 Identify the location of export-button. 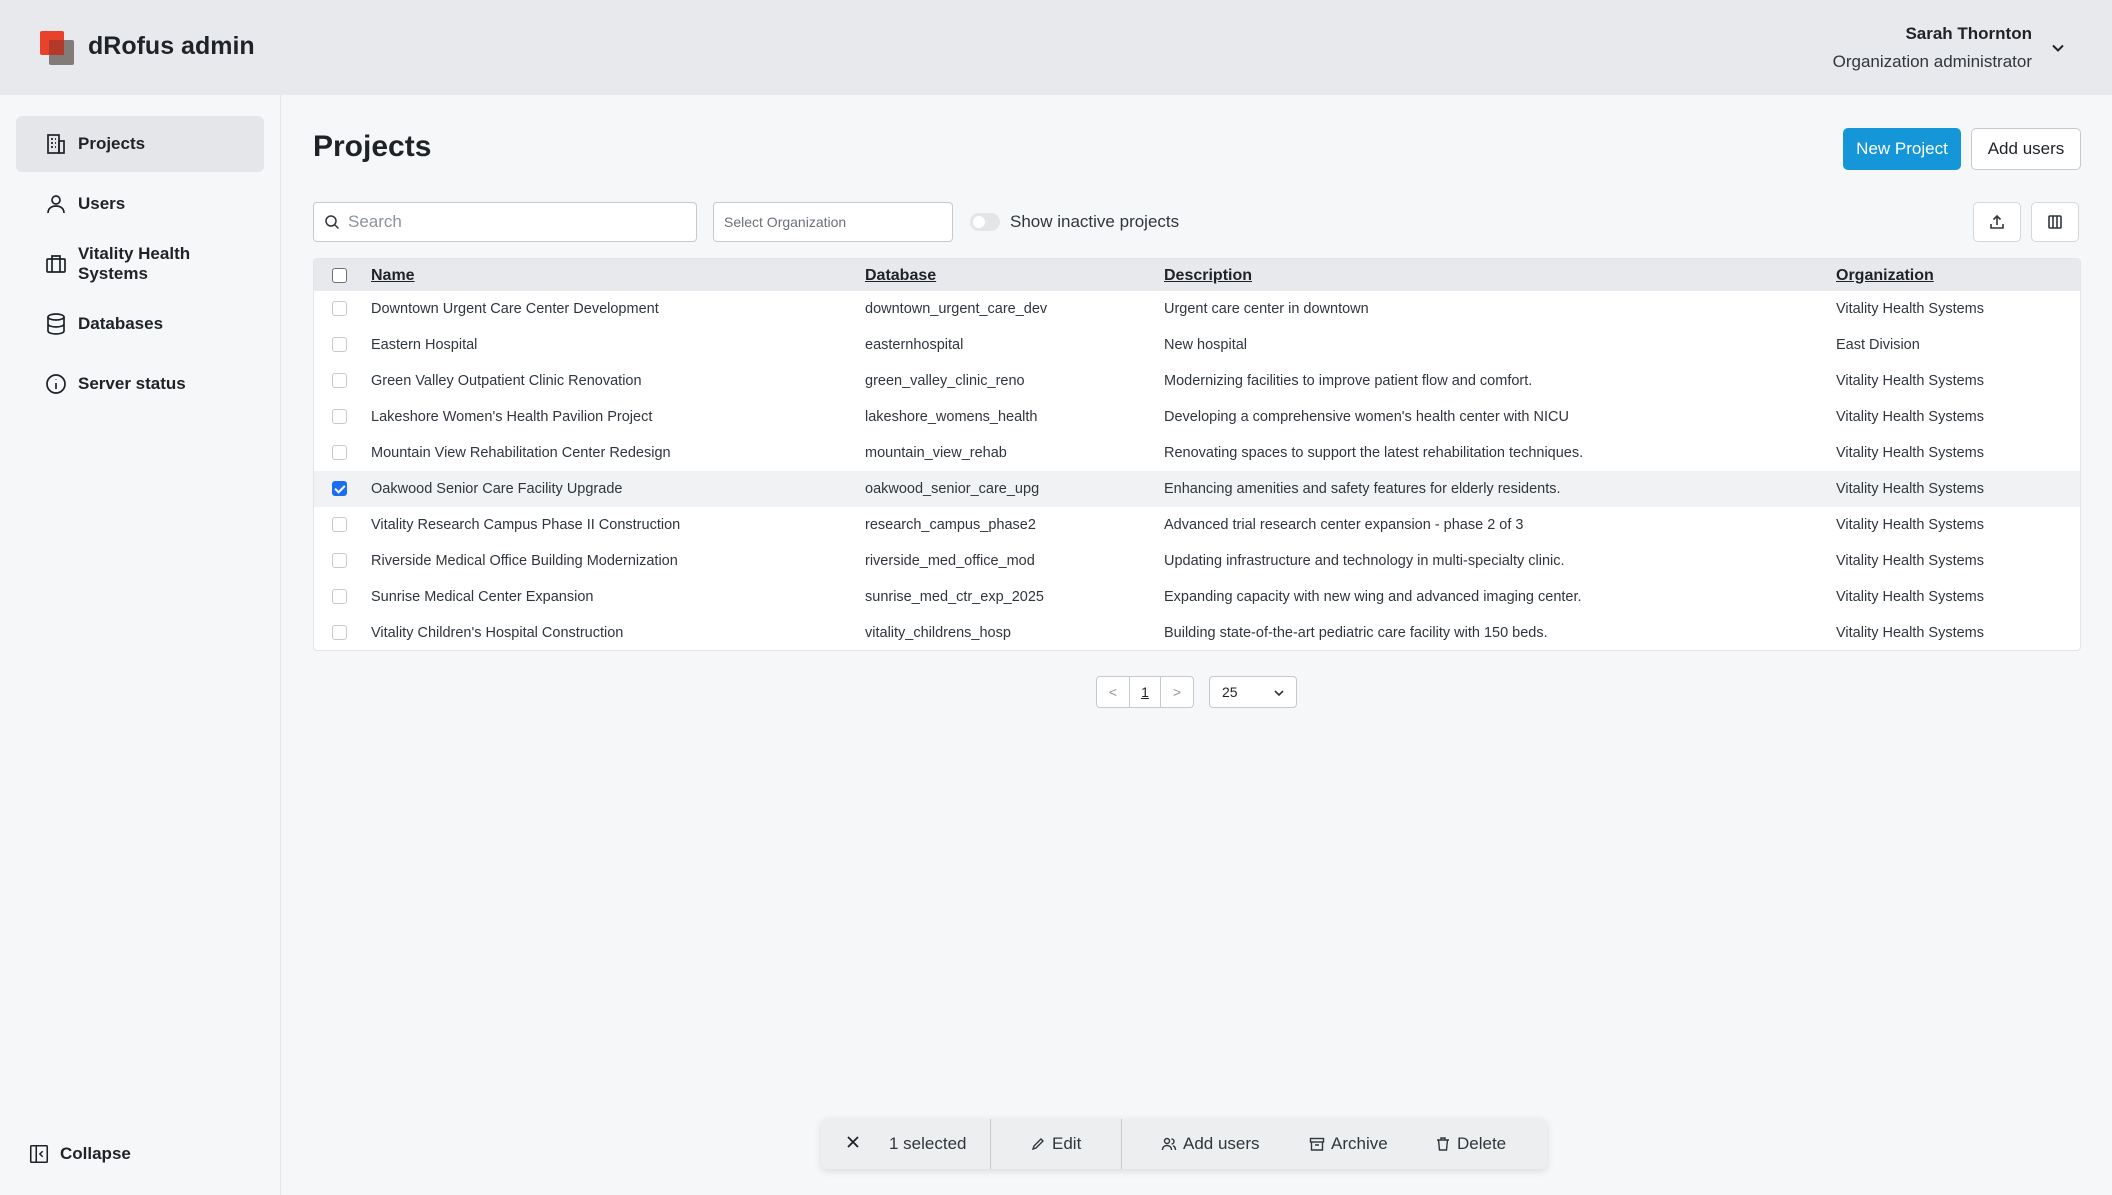
(1997, 222).